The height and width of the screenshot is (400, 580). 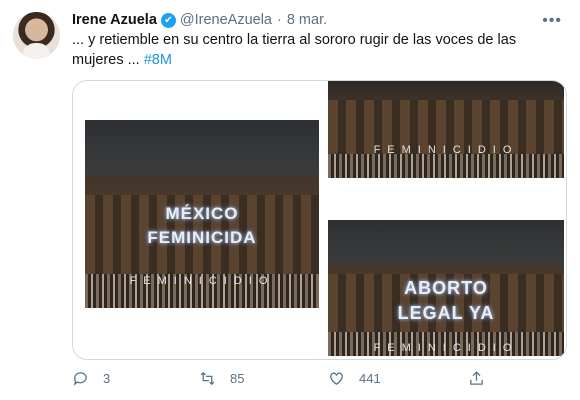 I want to click on share-icon, so click(x=476, y=378).